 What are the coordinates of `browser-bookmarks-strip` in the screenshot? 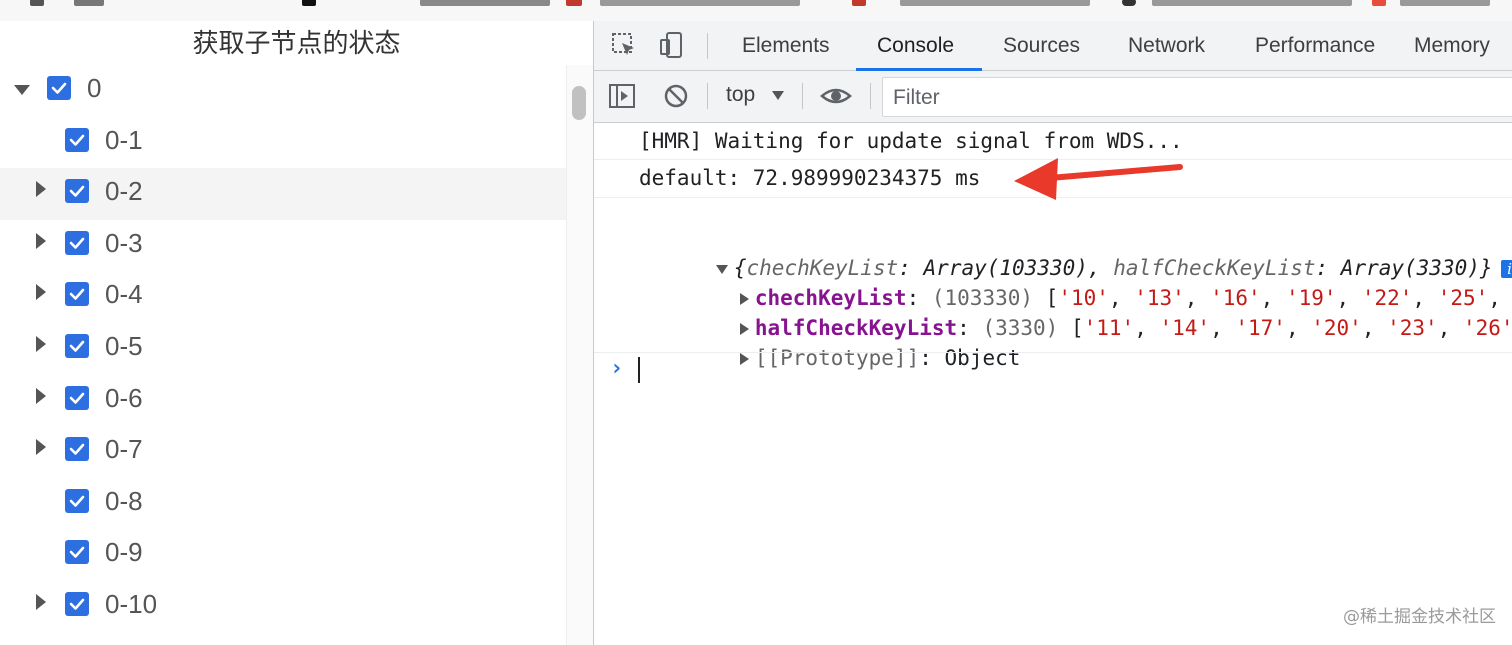 It's located at (756, 11).